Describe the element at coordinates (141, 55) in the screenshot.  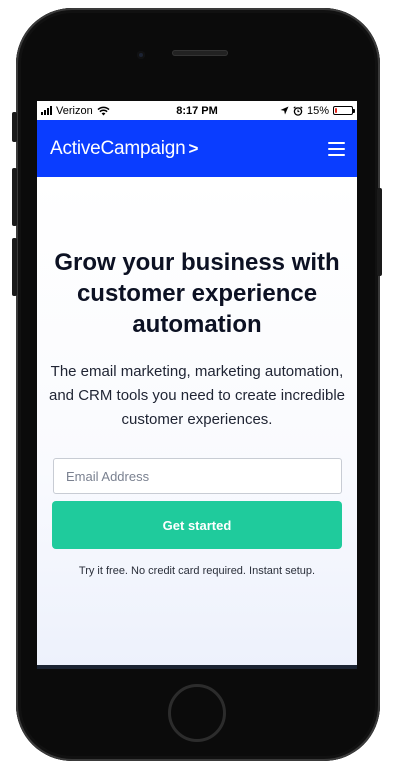
I see `front-camera` at that location.